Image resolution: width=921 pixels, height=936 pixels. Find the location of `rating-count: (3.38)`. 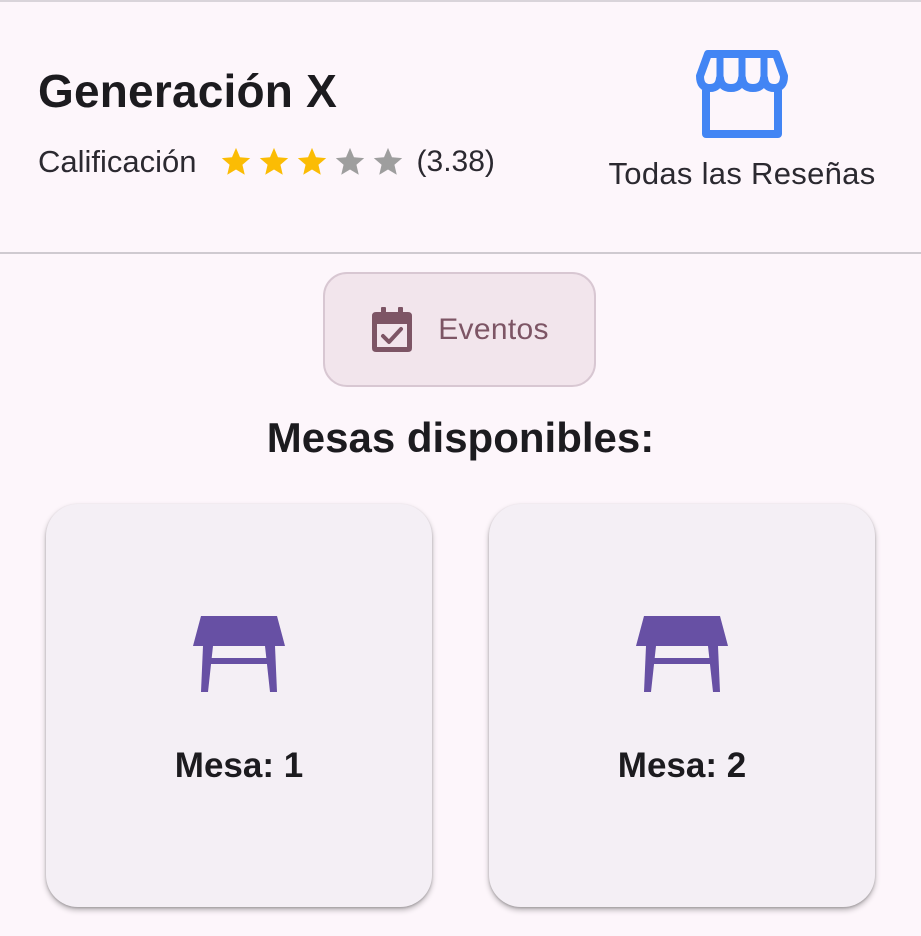

rating-count: (3.38) is located at coordinates (455, 161).